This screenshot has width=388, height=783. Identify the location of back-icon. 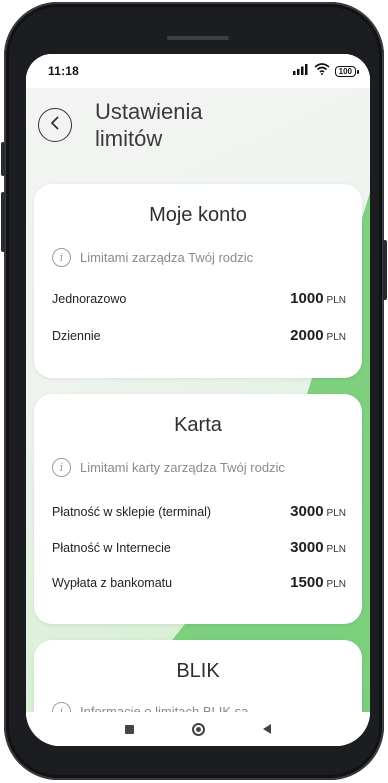
(267, 729).